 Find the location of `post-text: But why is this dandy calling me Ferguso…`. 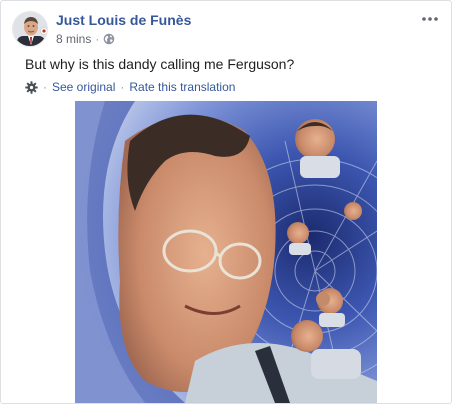

post-text: But why is this dandy calling me Ferguso… is located at coordinates (160, 64).